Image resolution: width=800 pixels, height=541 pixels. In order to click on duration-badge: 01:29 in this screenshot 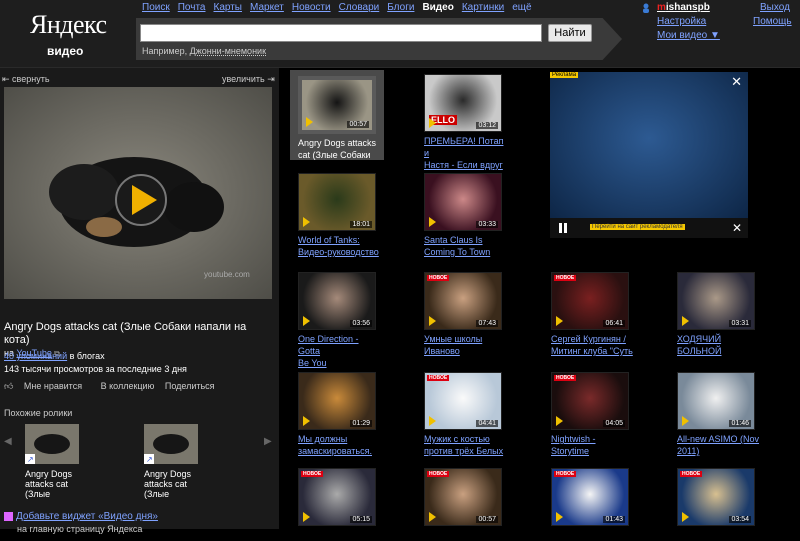, I will do `click(361, 423)`.